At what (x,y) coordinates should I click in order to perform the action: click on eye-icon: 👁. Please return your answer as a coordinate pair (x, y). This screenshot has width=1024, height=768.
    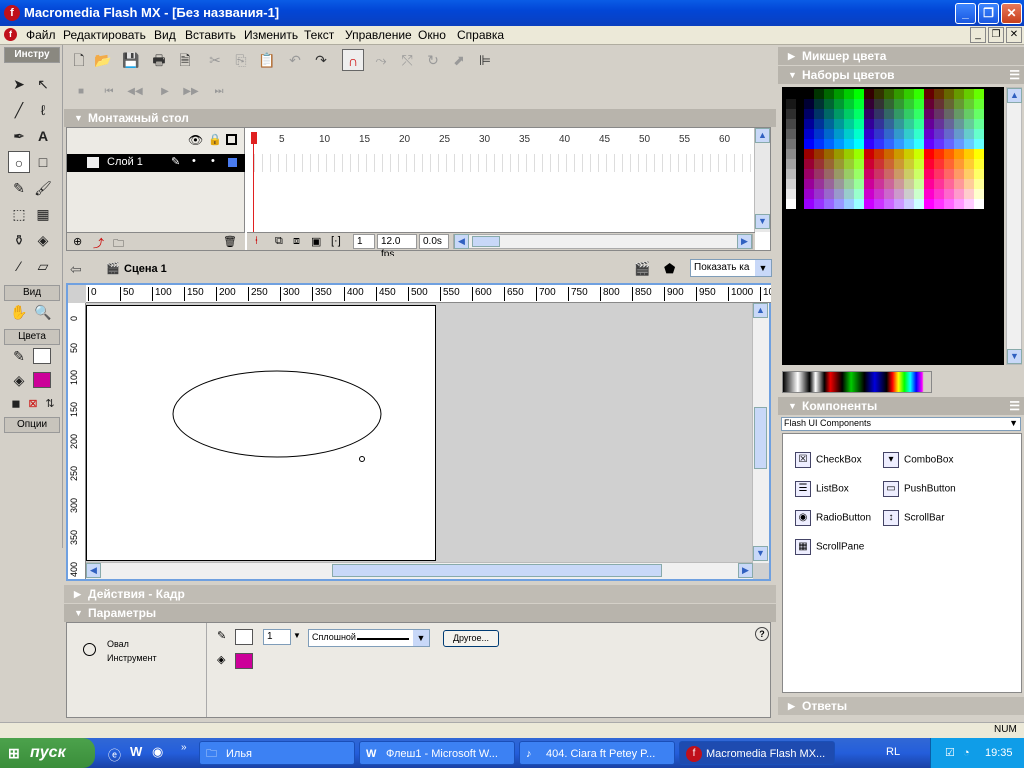
    Looking at the image, I should click on (195, 140).